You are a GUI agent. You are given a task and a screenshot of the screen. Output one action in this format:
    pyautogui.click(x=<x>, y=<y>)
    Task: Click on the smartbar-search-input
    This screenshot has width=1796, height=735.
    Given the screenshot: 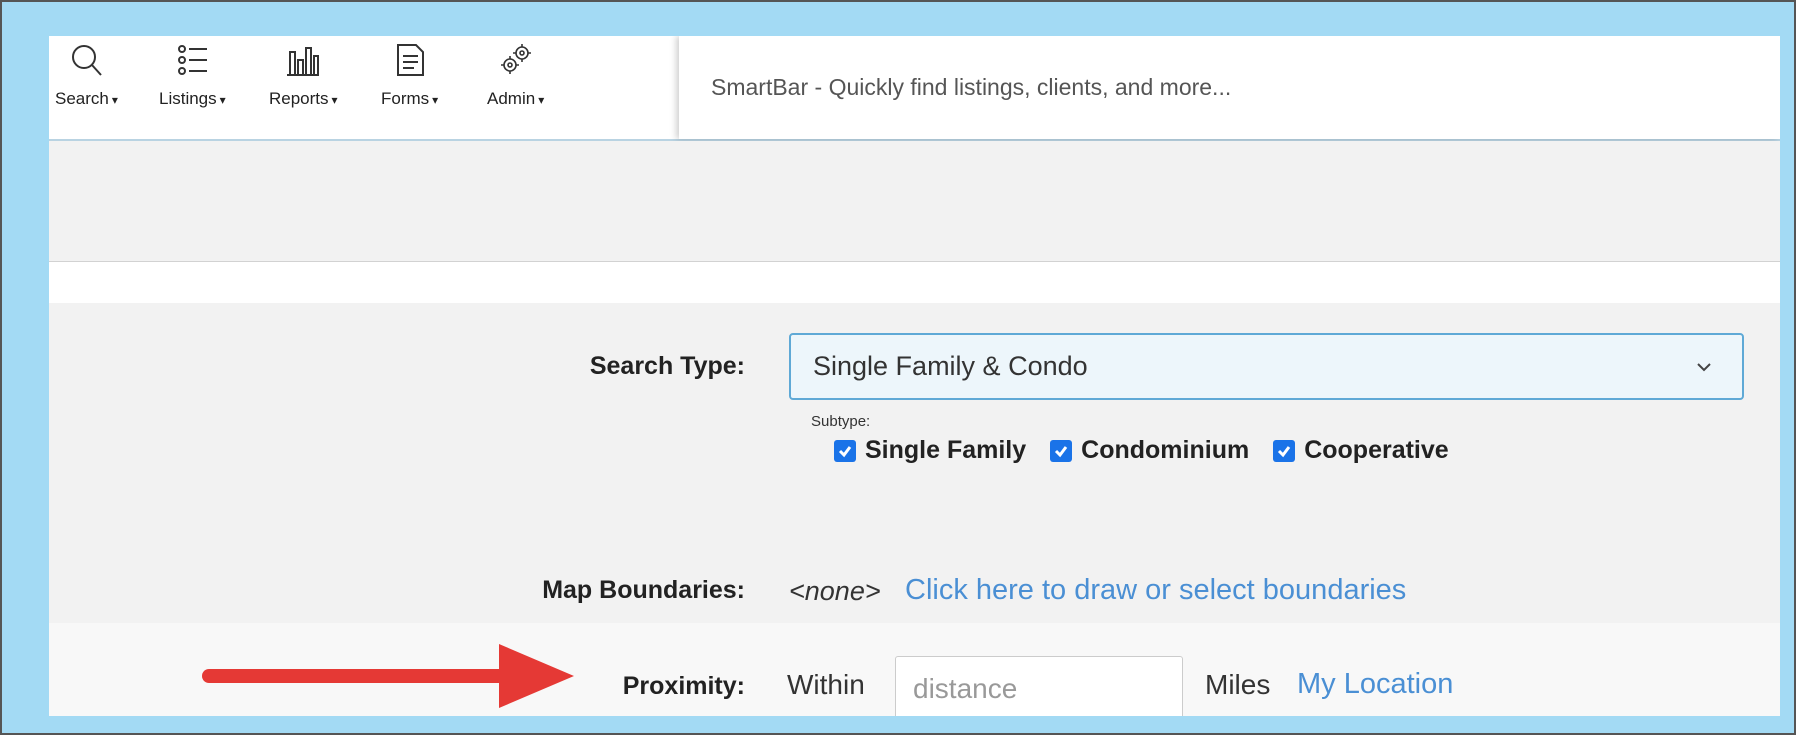 What is the action you would take?
    pyautogui.click(x=1206, y=87)
    